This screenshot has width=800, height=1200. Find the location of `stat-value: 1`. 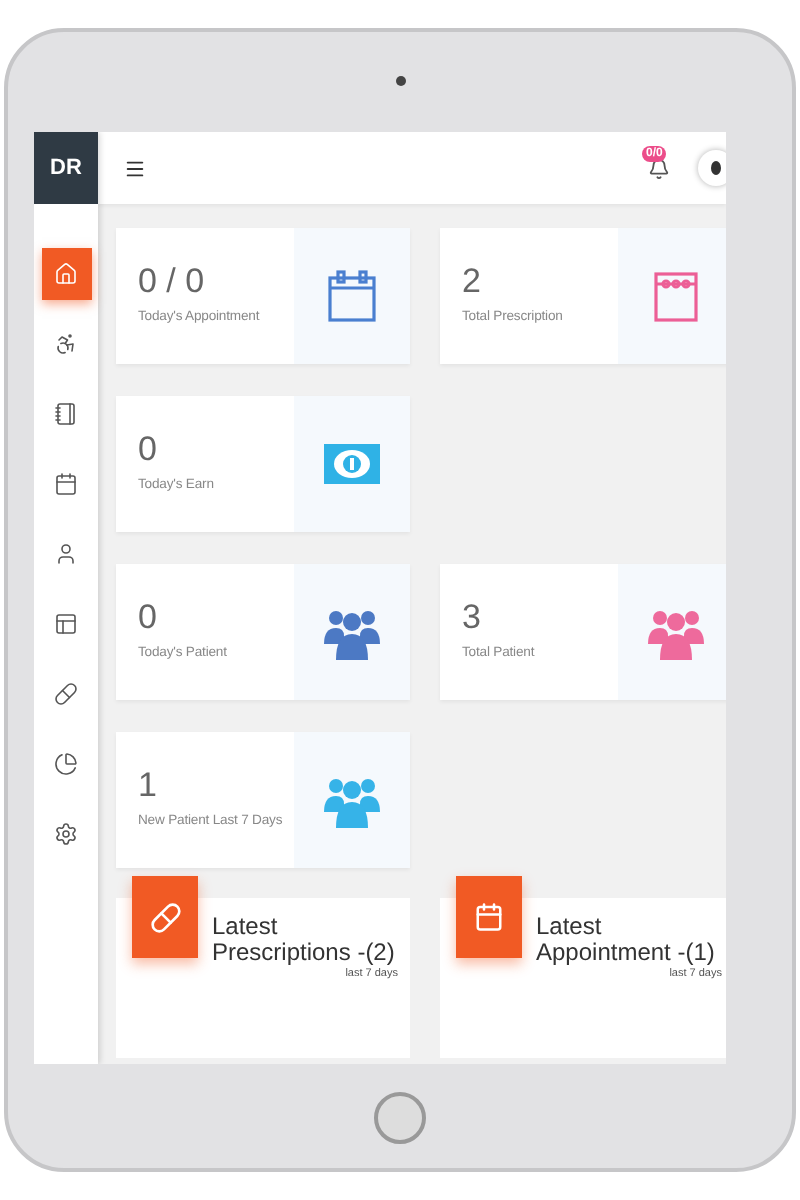

stat-value: 1 is located at coordinates (148, 786).